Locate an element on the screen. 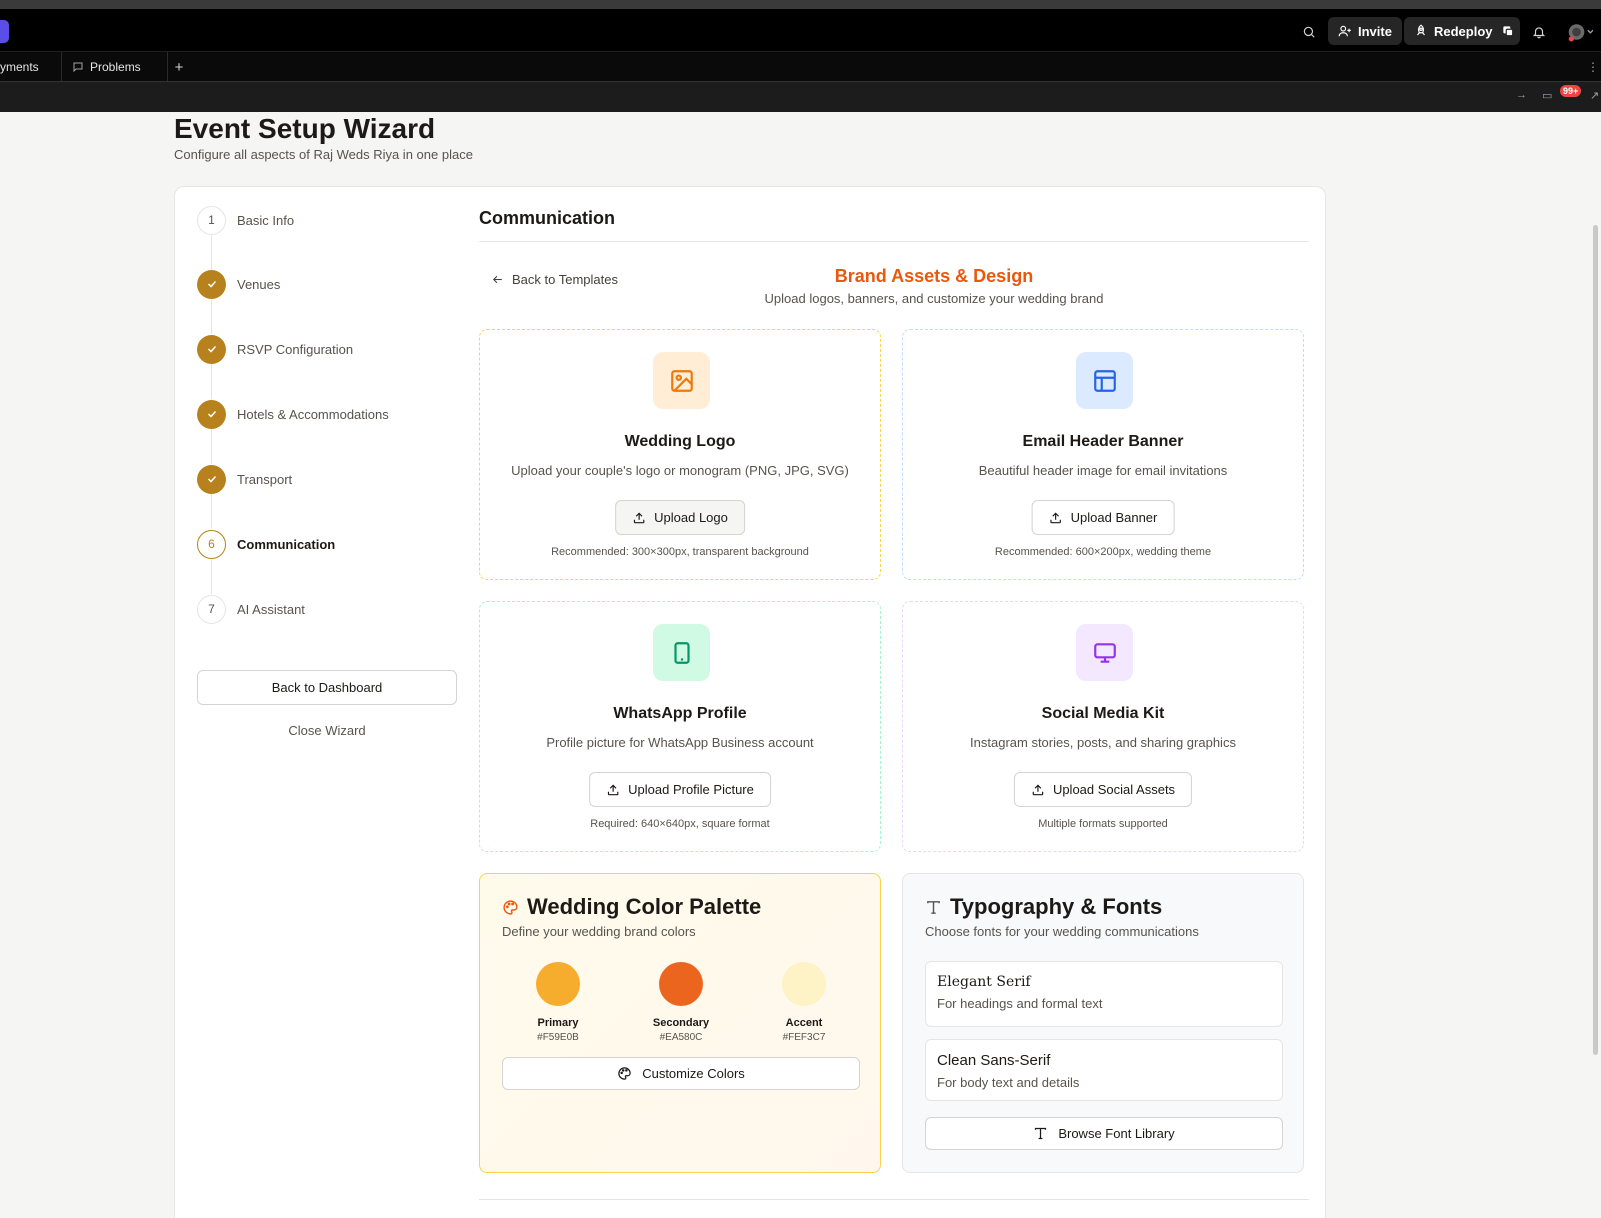 The image size is (1601, 1218). card-title: Wedding Logo is located at coordinates (680, 441).